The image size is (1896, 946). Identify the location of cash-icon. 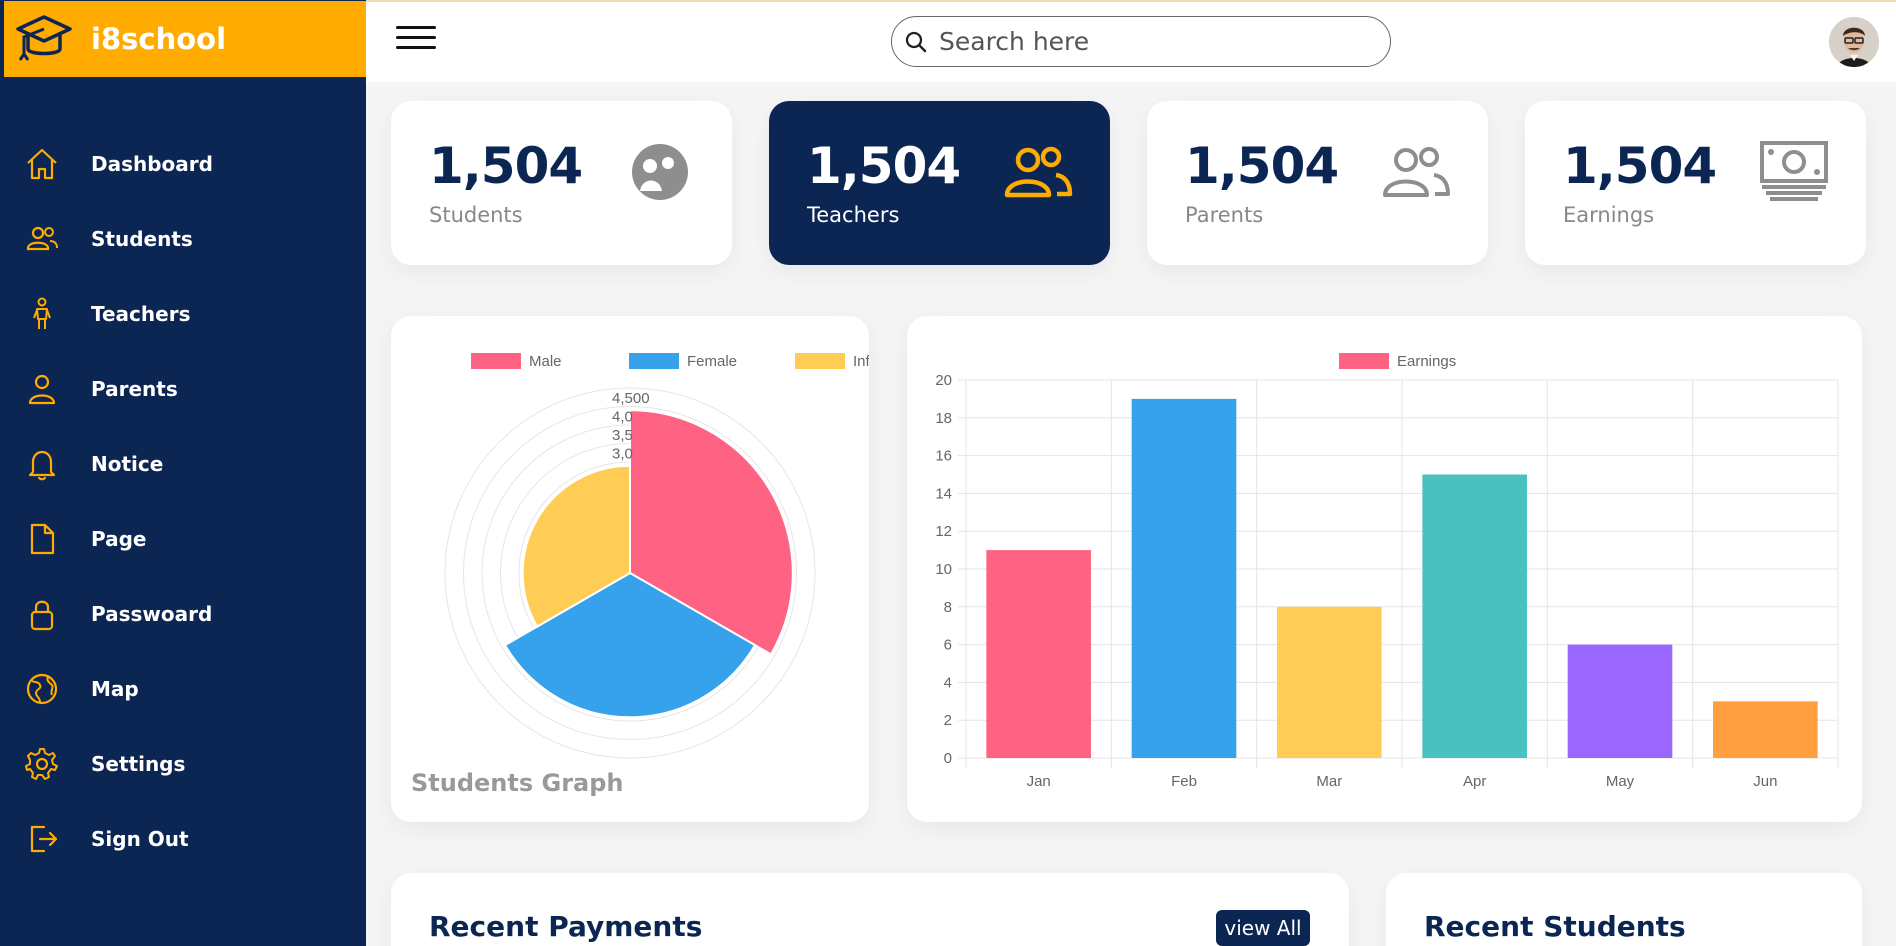
(1794, 171).